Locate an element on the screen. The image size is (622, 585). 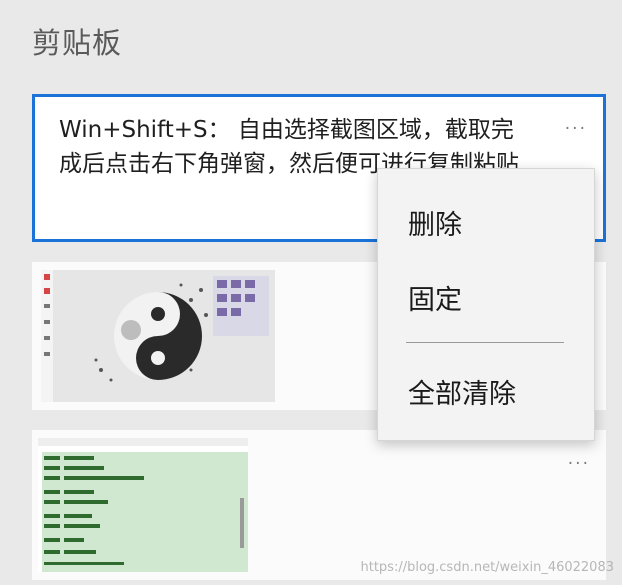
menu-divider is located at coordinates (485, 342).